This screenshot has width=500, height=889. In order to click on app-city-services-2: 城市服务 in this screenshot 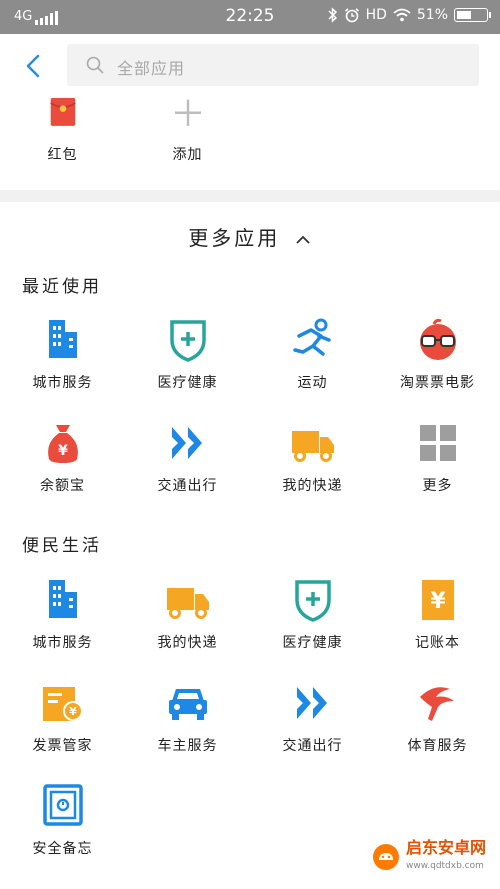, I will do `click(62, 615)`.